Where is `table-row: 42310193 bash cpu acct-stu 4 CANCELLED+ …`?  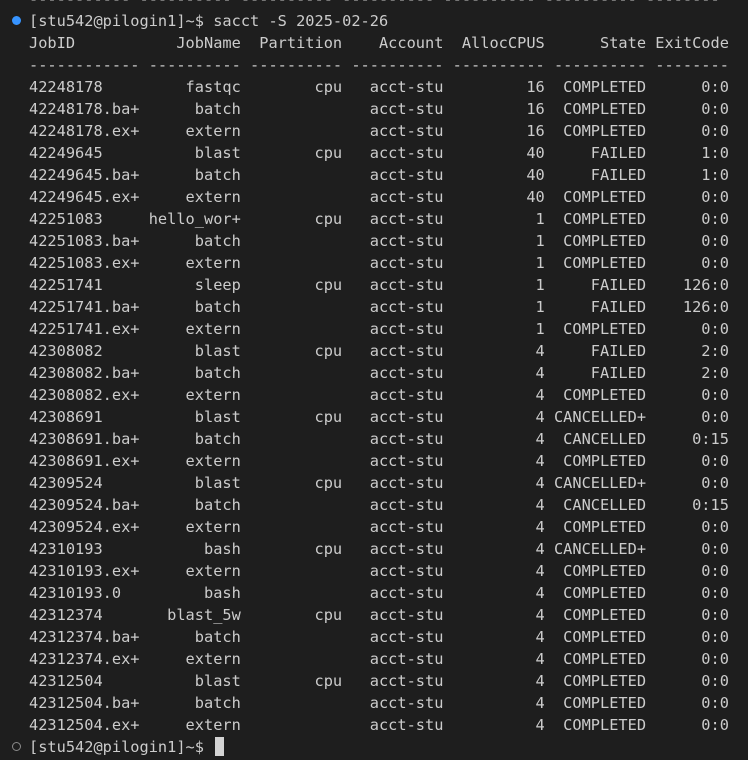
table-row: 42310193 bash cpu acct-stu 4 CANCELLED+ … is located at coordinates (379, 549).